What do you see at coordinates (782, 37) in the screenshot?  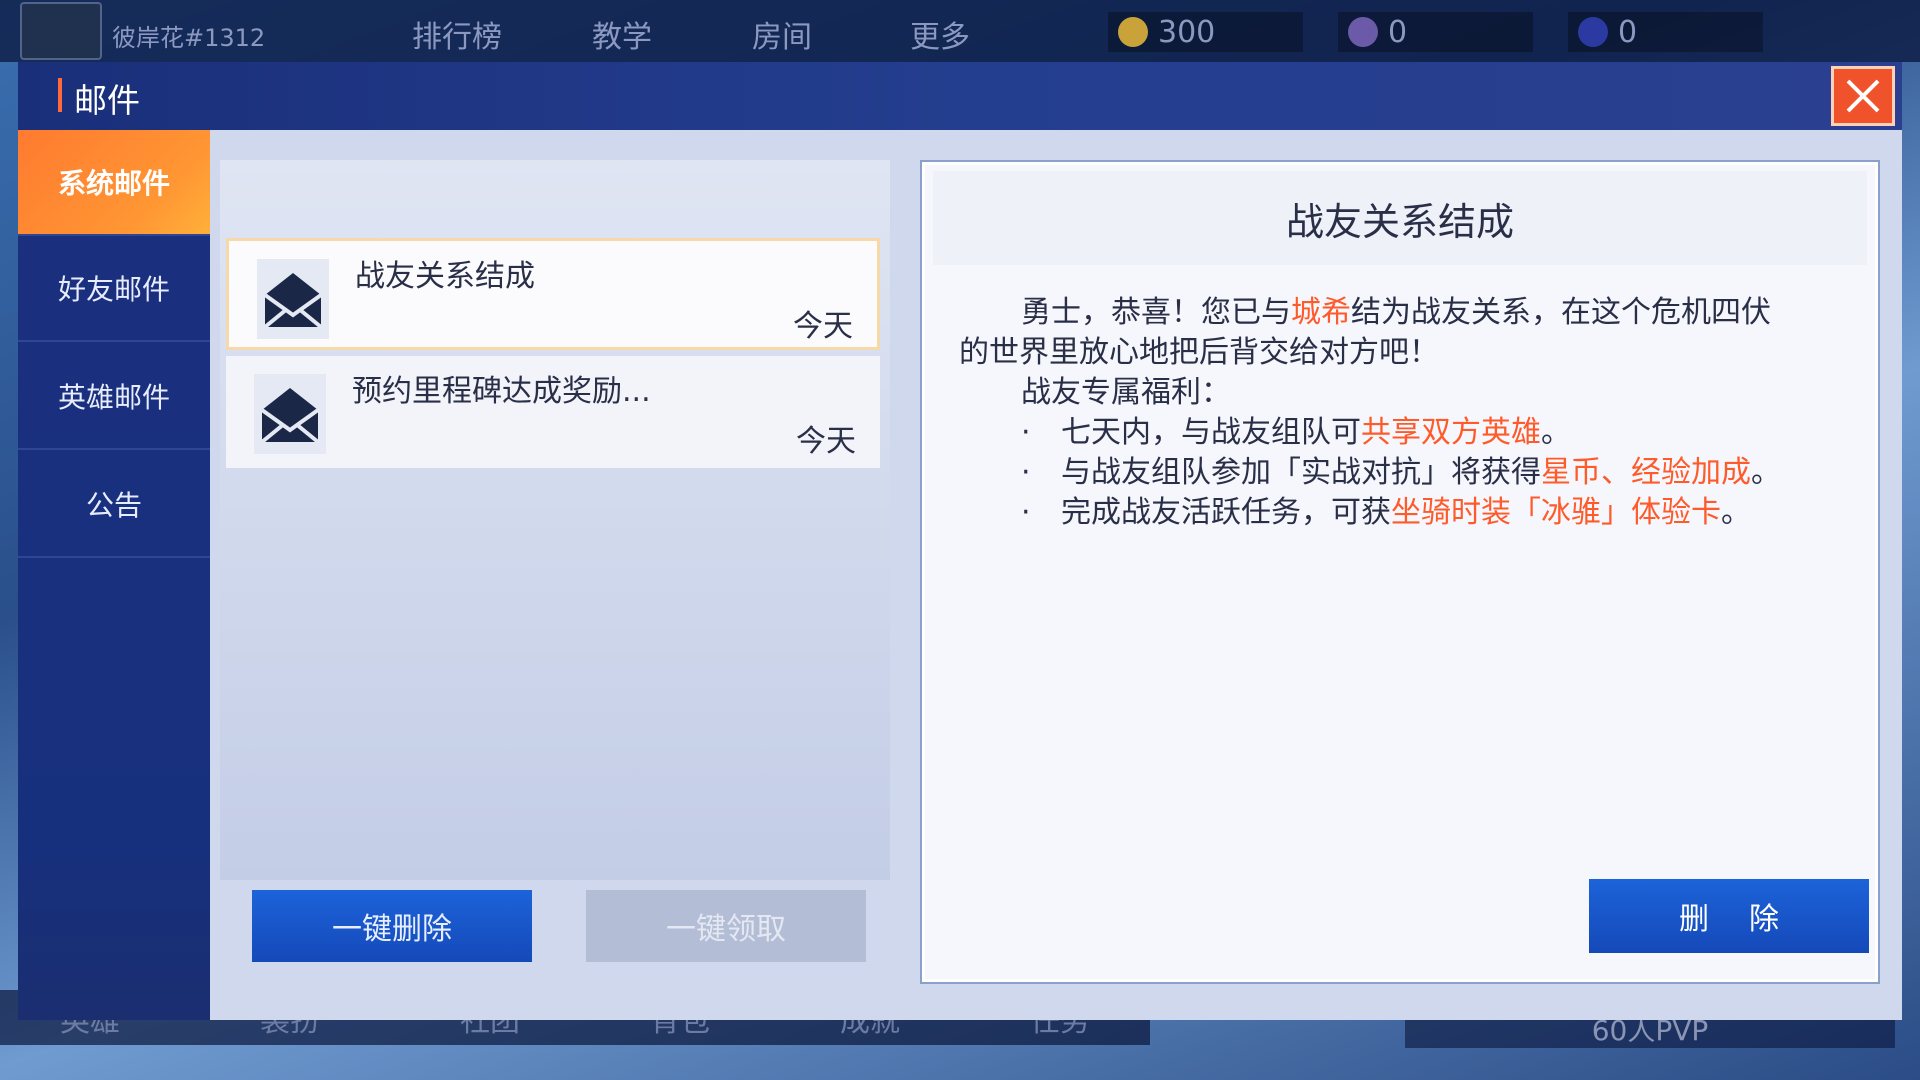 I see `nav-room: 房间` at bounding box center [782, 37].